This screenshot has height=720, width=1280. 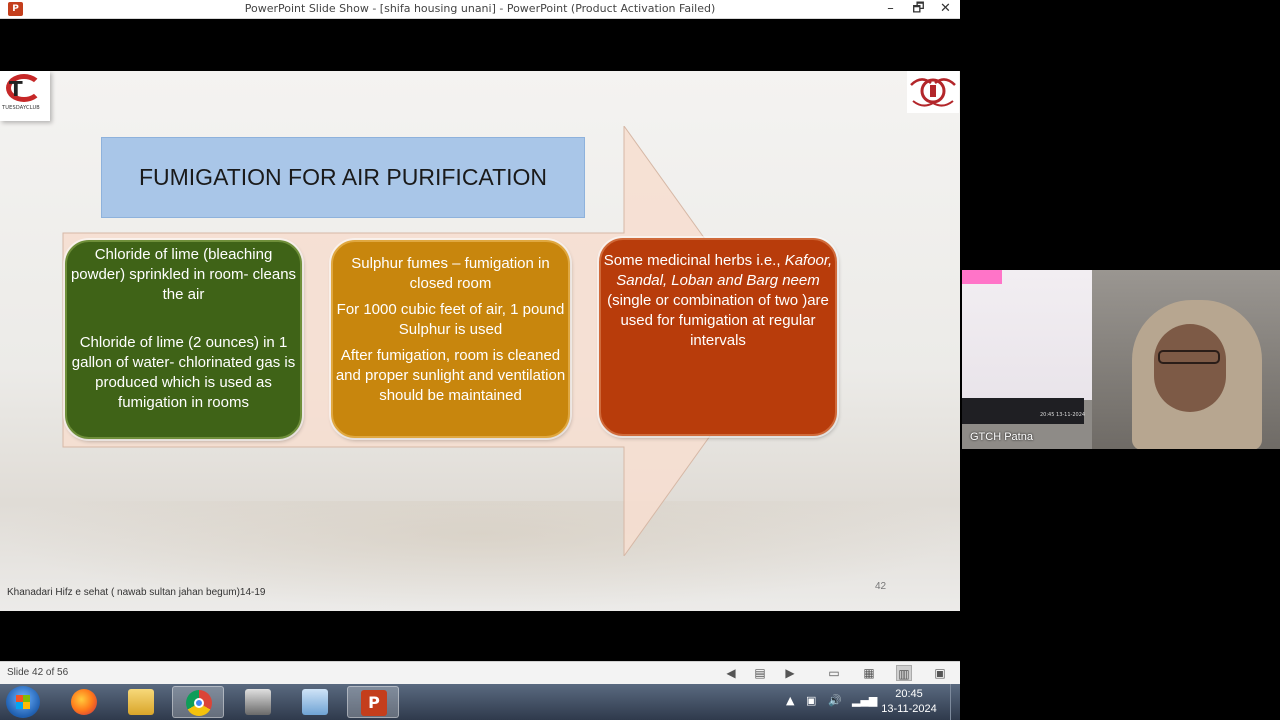 What do you see at coordinates (25, 96) in the screenshot?
I see `tuesday-club-logo: T TUESDAYCLUB` at bounding box center [25, 96].